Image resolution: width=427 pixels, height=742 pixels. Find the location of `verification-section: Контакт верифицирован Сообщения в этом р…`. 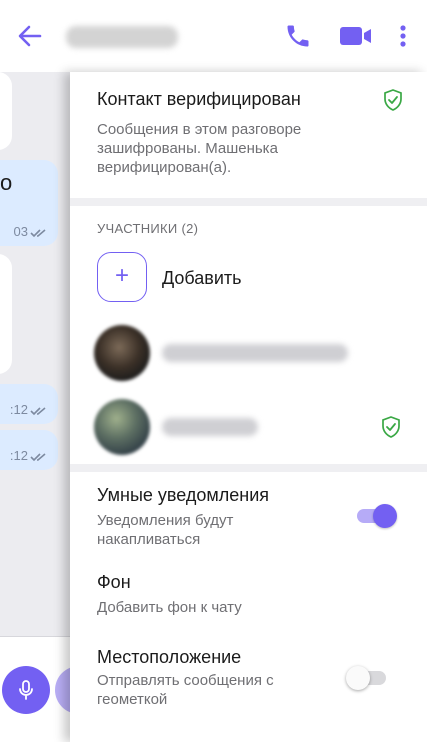

verification-section: Контакт верифицирован Сообщения в этом р… is located at coordinates (248, 135).